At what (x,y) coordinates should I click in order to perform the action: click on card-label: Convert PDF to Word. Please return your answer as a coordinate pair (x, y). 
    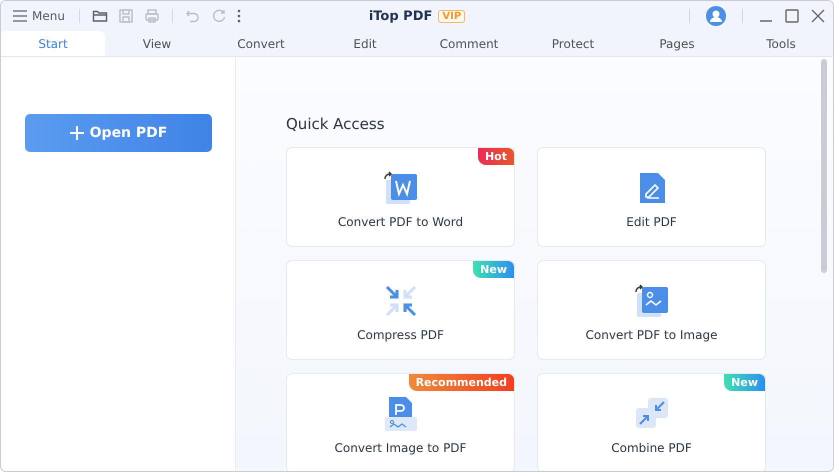
    Looking at the image, I should click on (401, 222).